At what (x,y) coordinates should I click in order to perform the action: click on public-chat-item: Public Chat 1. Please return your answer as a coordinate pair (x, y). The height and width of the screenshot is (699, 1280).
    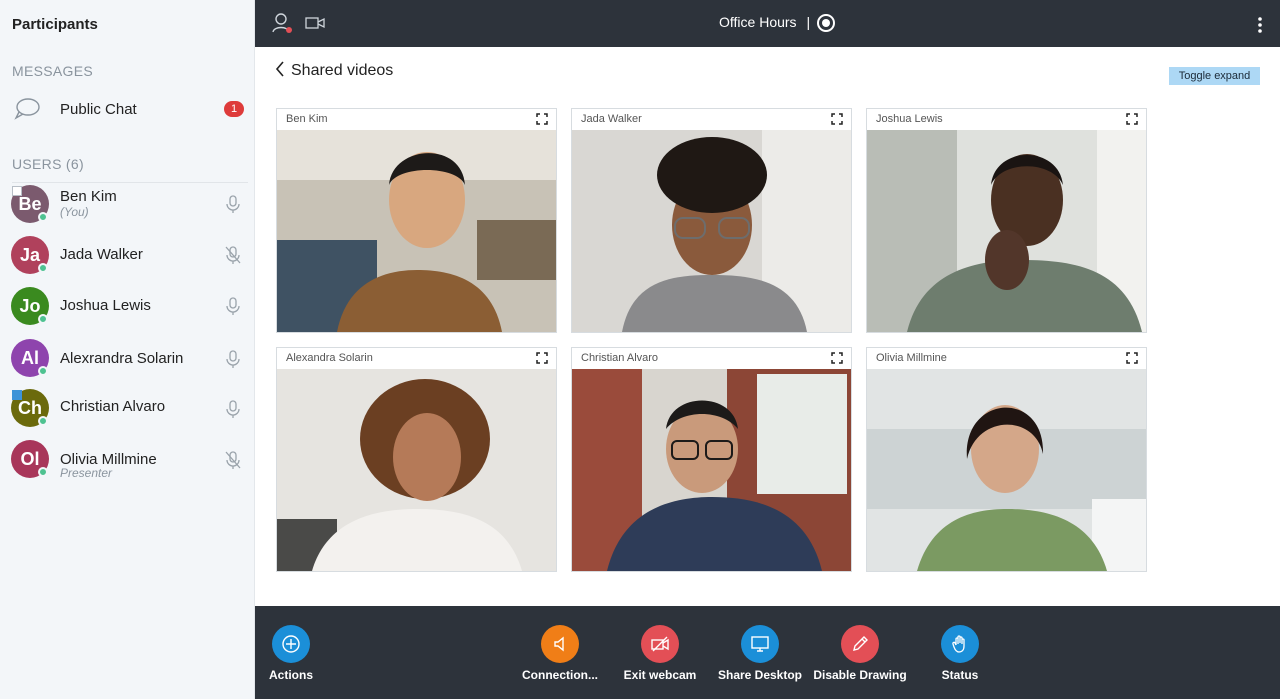
    Looking at the image, I should click on (127, 111).